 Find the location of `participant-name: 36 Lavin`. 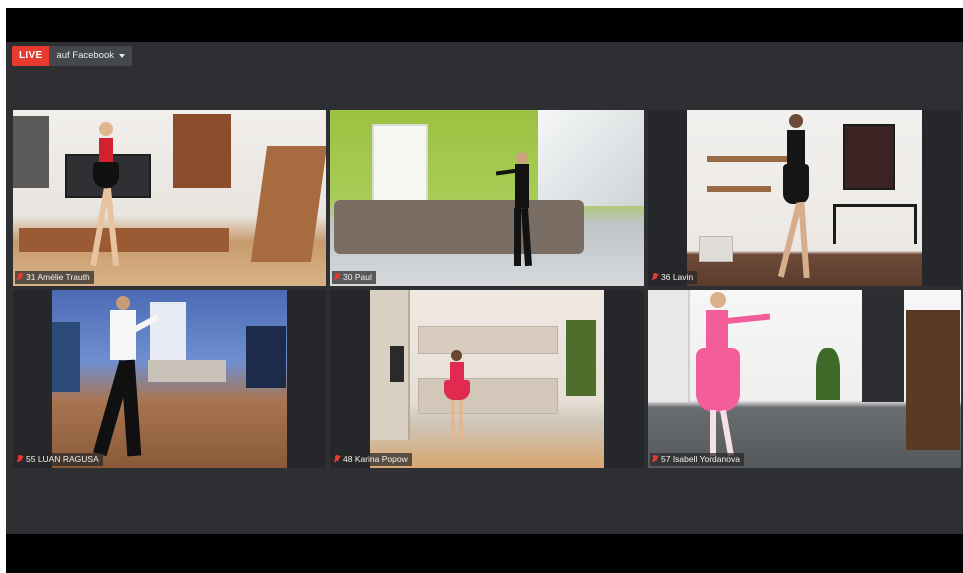

participant-name: 36 Lavin is located at coordinates (677, 277).